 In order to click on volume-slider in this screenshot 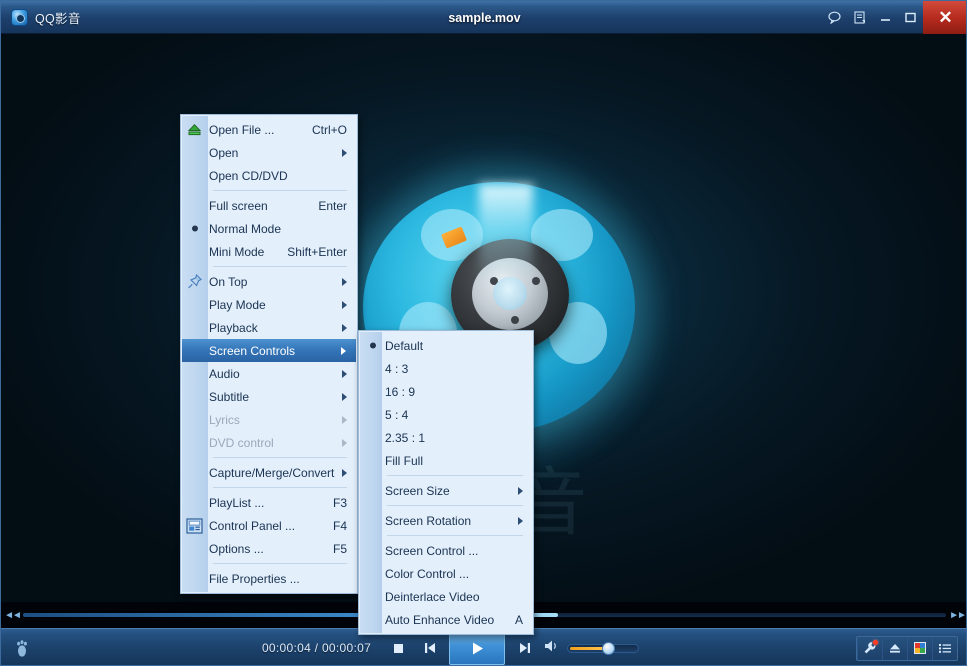, I will do `click(603, 648)`.